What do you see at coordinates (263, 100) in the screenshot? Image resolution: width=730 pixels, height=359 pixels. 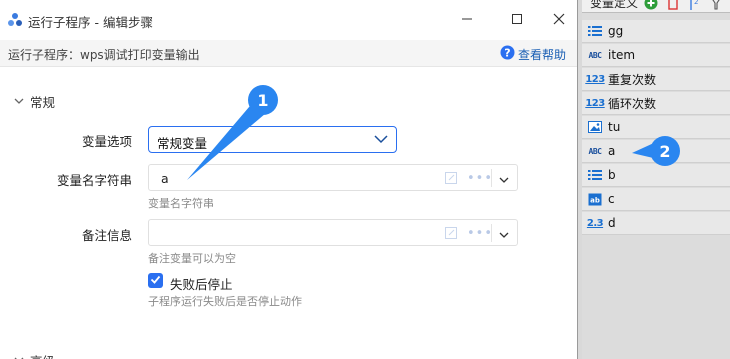 I see `callout-badge-1: 1` at bounding box center [263, 100].